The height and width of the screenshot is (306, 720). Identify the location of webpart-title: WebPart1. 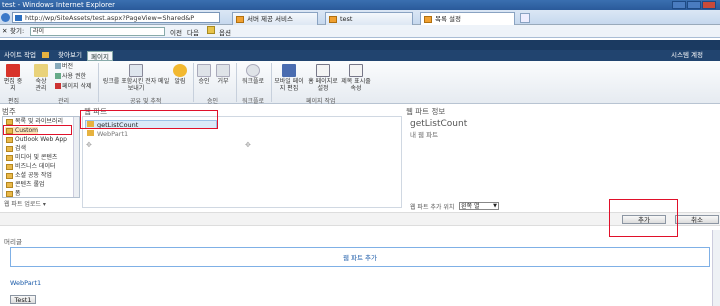
(26, 283).